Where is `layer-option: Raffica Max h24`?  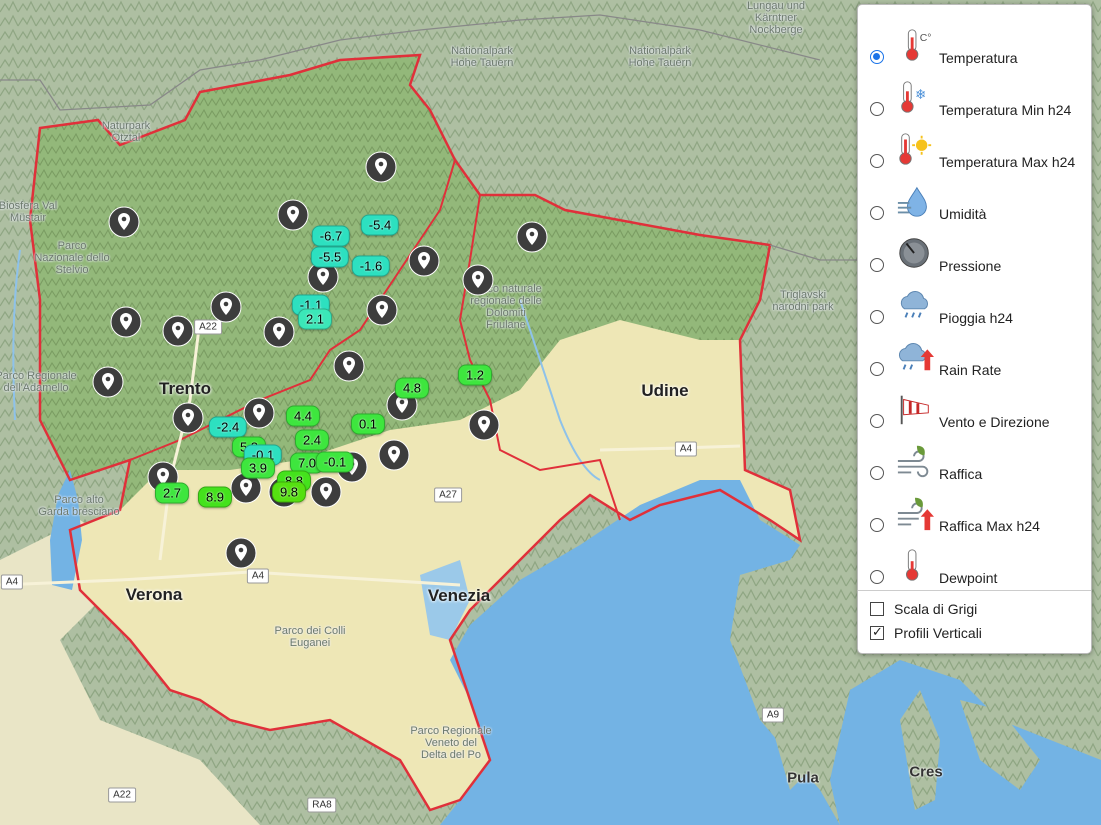 layer-option: Raffica Max h24 is located at coordinates (974, 509).